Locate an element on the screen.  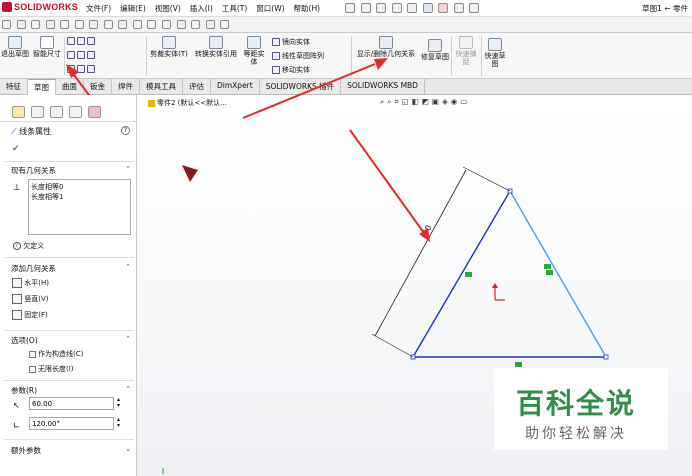
length-input is located at coordinates (71, 403).